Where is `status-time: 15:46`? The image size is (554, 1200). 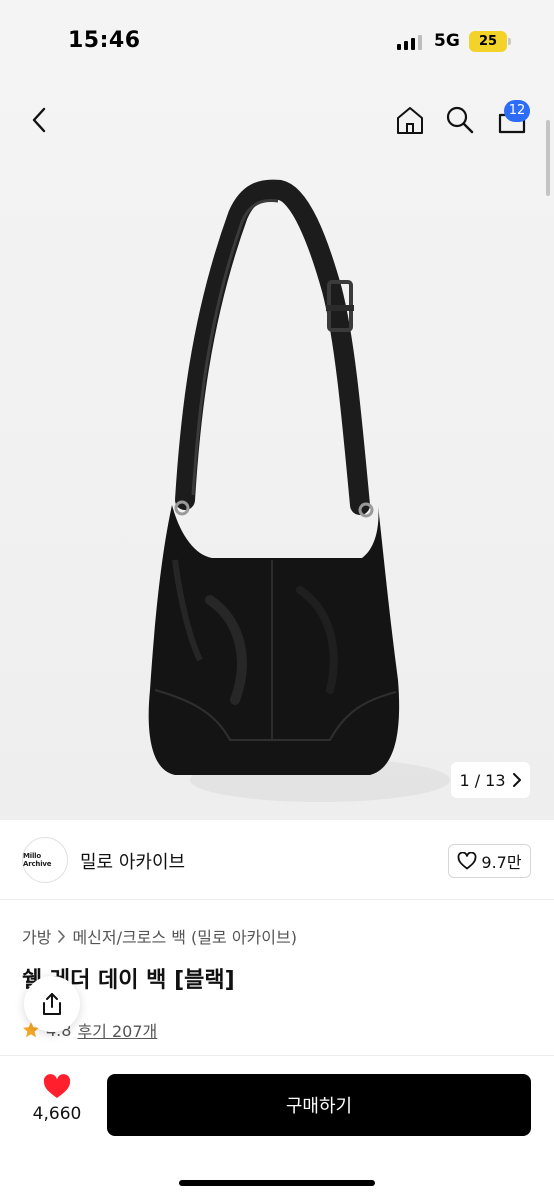 status-time: 15:46 is located at coordinates (104, 40).